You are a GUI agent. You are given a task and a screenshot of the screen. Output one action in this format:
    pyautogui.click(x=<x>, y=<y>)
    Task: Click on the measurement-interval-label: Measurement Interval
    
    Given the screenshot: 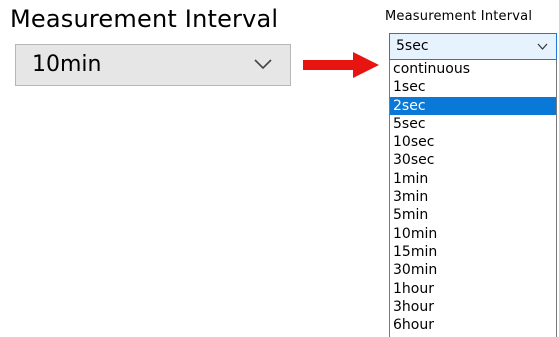 What is the action you would take?
    pyautogui.click(x=144, y=19)
    